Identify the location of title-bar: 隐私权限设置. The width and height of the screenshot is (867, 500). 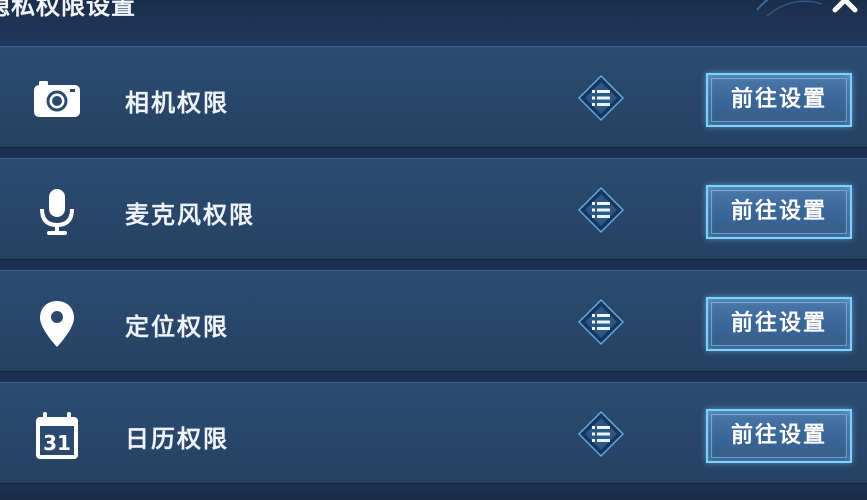
(433, 22).